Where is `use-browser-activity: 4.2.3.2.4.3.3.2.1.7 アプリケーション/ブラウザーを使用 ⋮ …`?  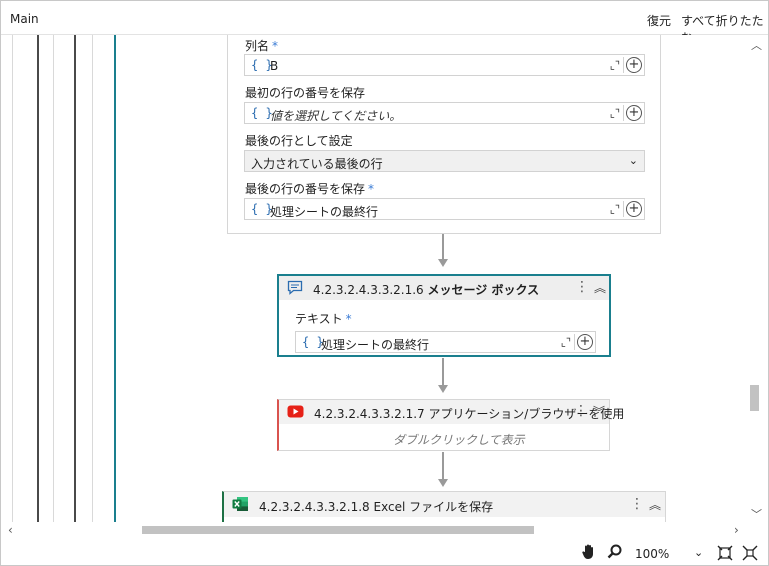
use-browser-activity: 4.2.3.2.4.3.3.2.1.7 アプリケーション/ブラウザーを使用 ⋮ … is located at coordinates (450, 425).